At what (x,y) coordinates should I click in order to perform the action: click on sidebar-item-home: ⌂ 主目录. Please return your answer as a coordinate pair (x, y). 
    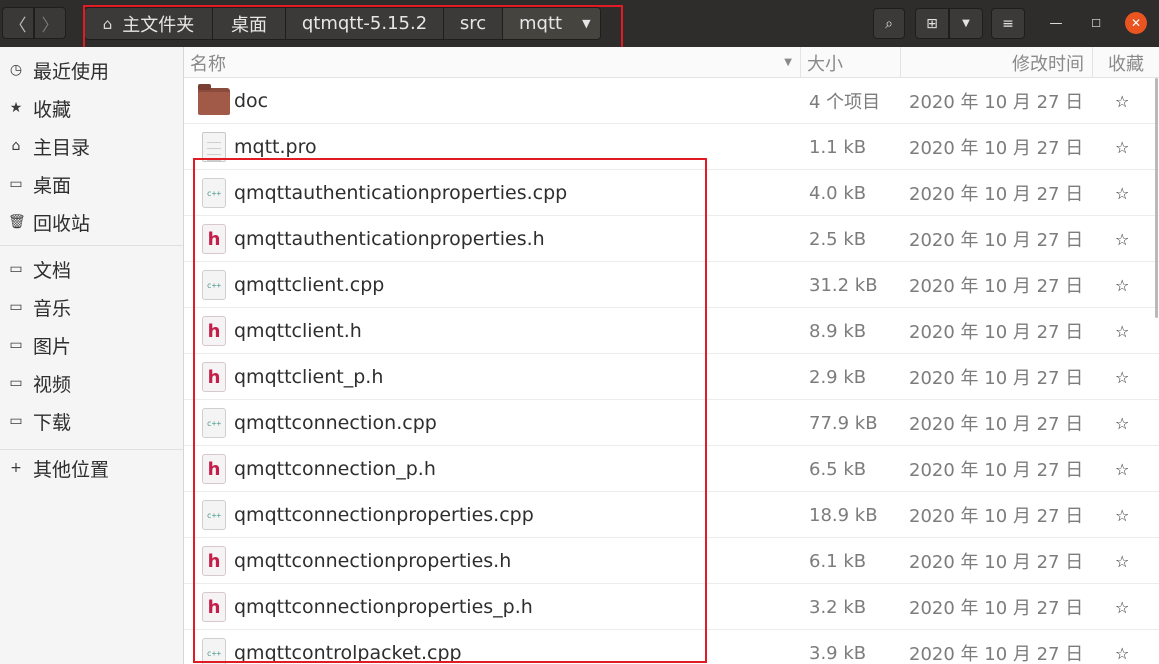
    Looking at the image, I should click on (91, 146).